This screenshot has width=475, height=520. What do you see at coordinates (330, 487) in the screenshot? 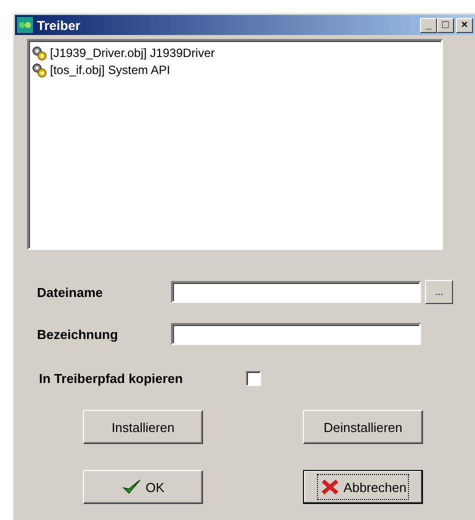
I see `cross-icon` at bounding box center [330, 487].